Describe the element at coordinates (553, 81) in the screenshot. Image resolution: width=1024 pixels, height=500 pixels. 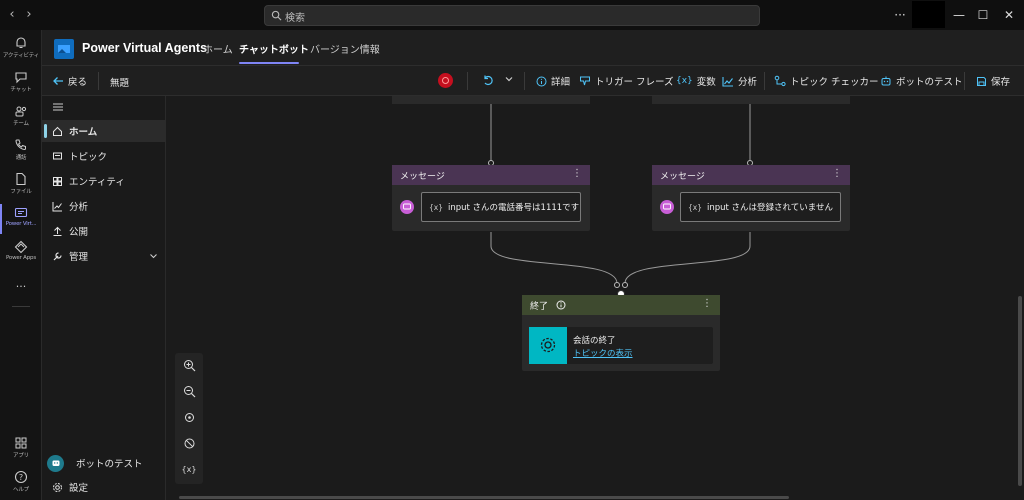
I see `details-button: 詳細` at that location.